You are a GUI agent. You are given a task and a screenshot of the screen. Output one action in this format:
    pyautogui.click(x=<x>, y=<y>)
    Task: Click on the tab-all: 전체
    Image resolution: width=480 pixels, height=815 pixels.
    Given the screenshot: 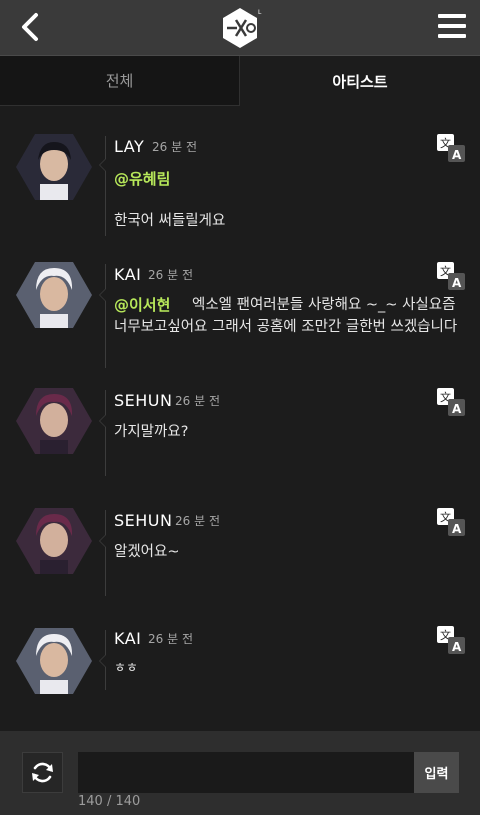 What is the action you would take?
    pyautogui.click(x=120, y=81)
    